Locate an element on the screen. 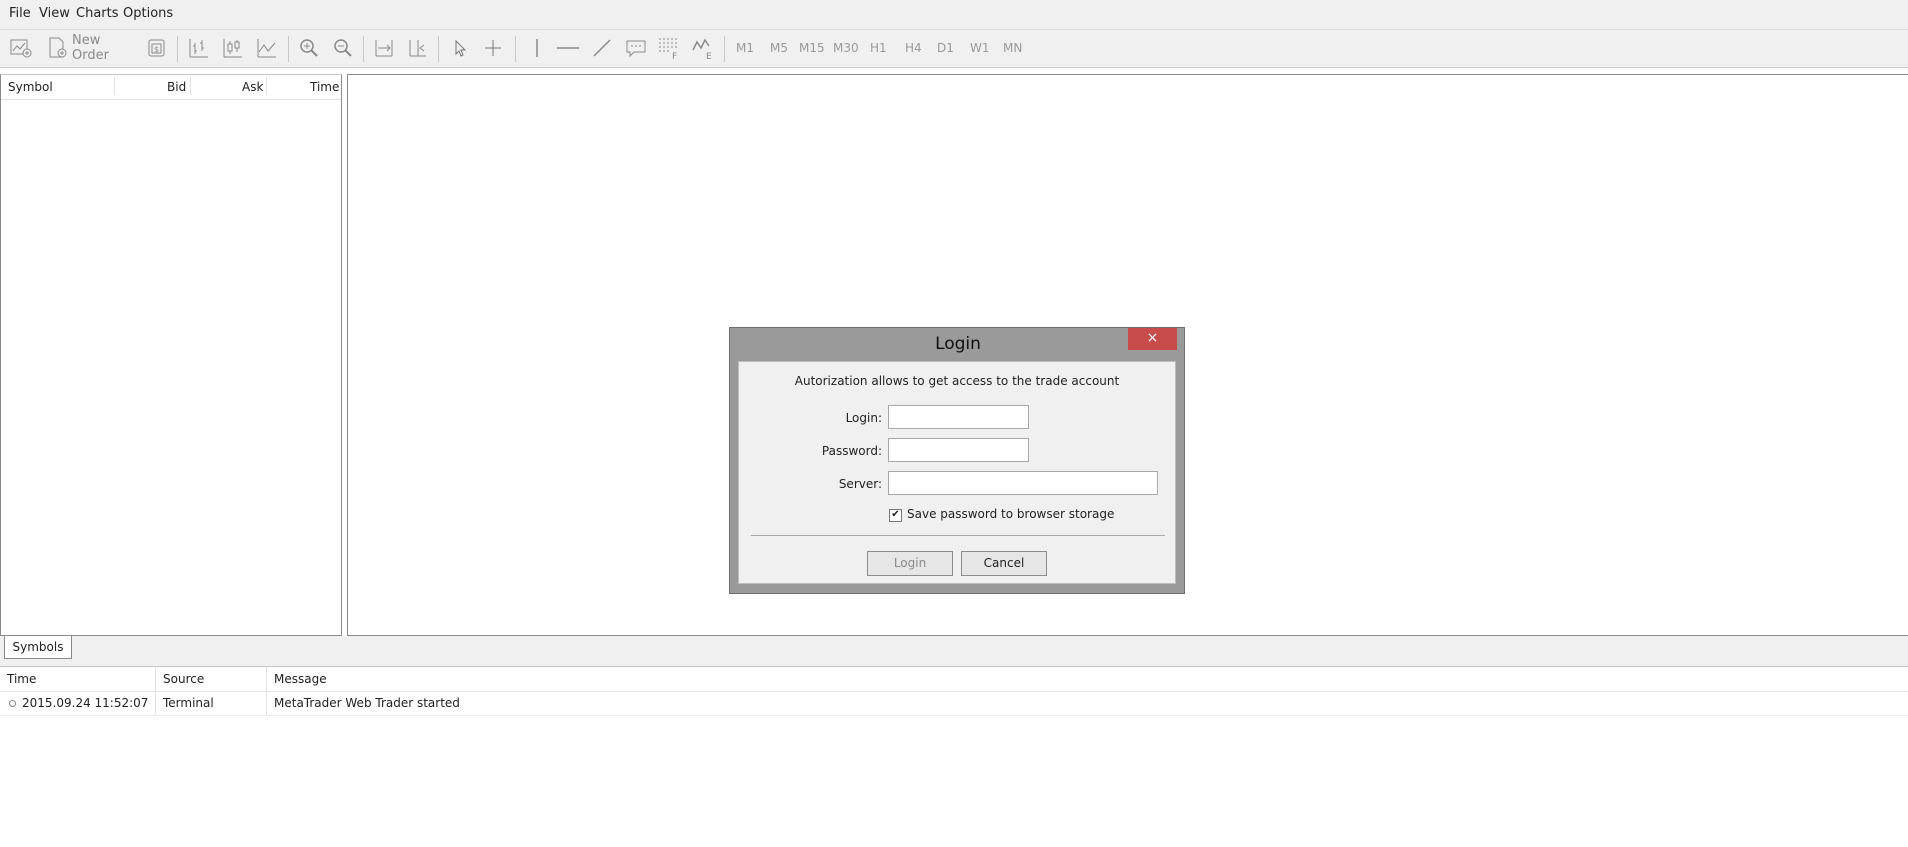  column-journal-time: Time is located at coordinates (21, 679).